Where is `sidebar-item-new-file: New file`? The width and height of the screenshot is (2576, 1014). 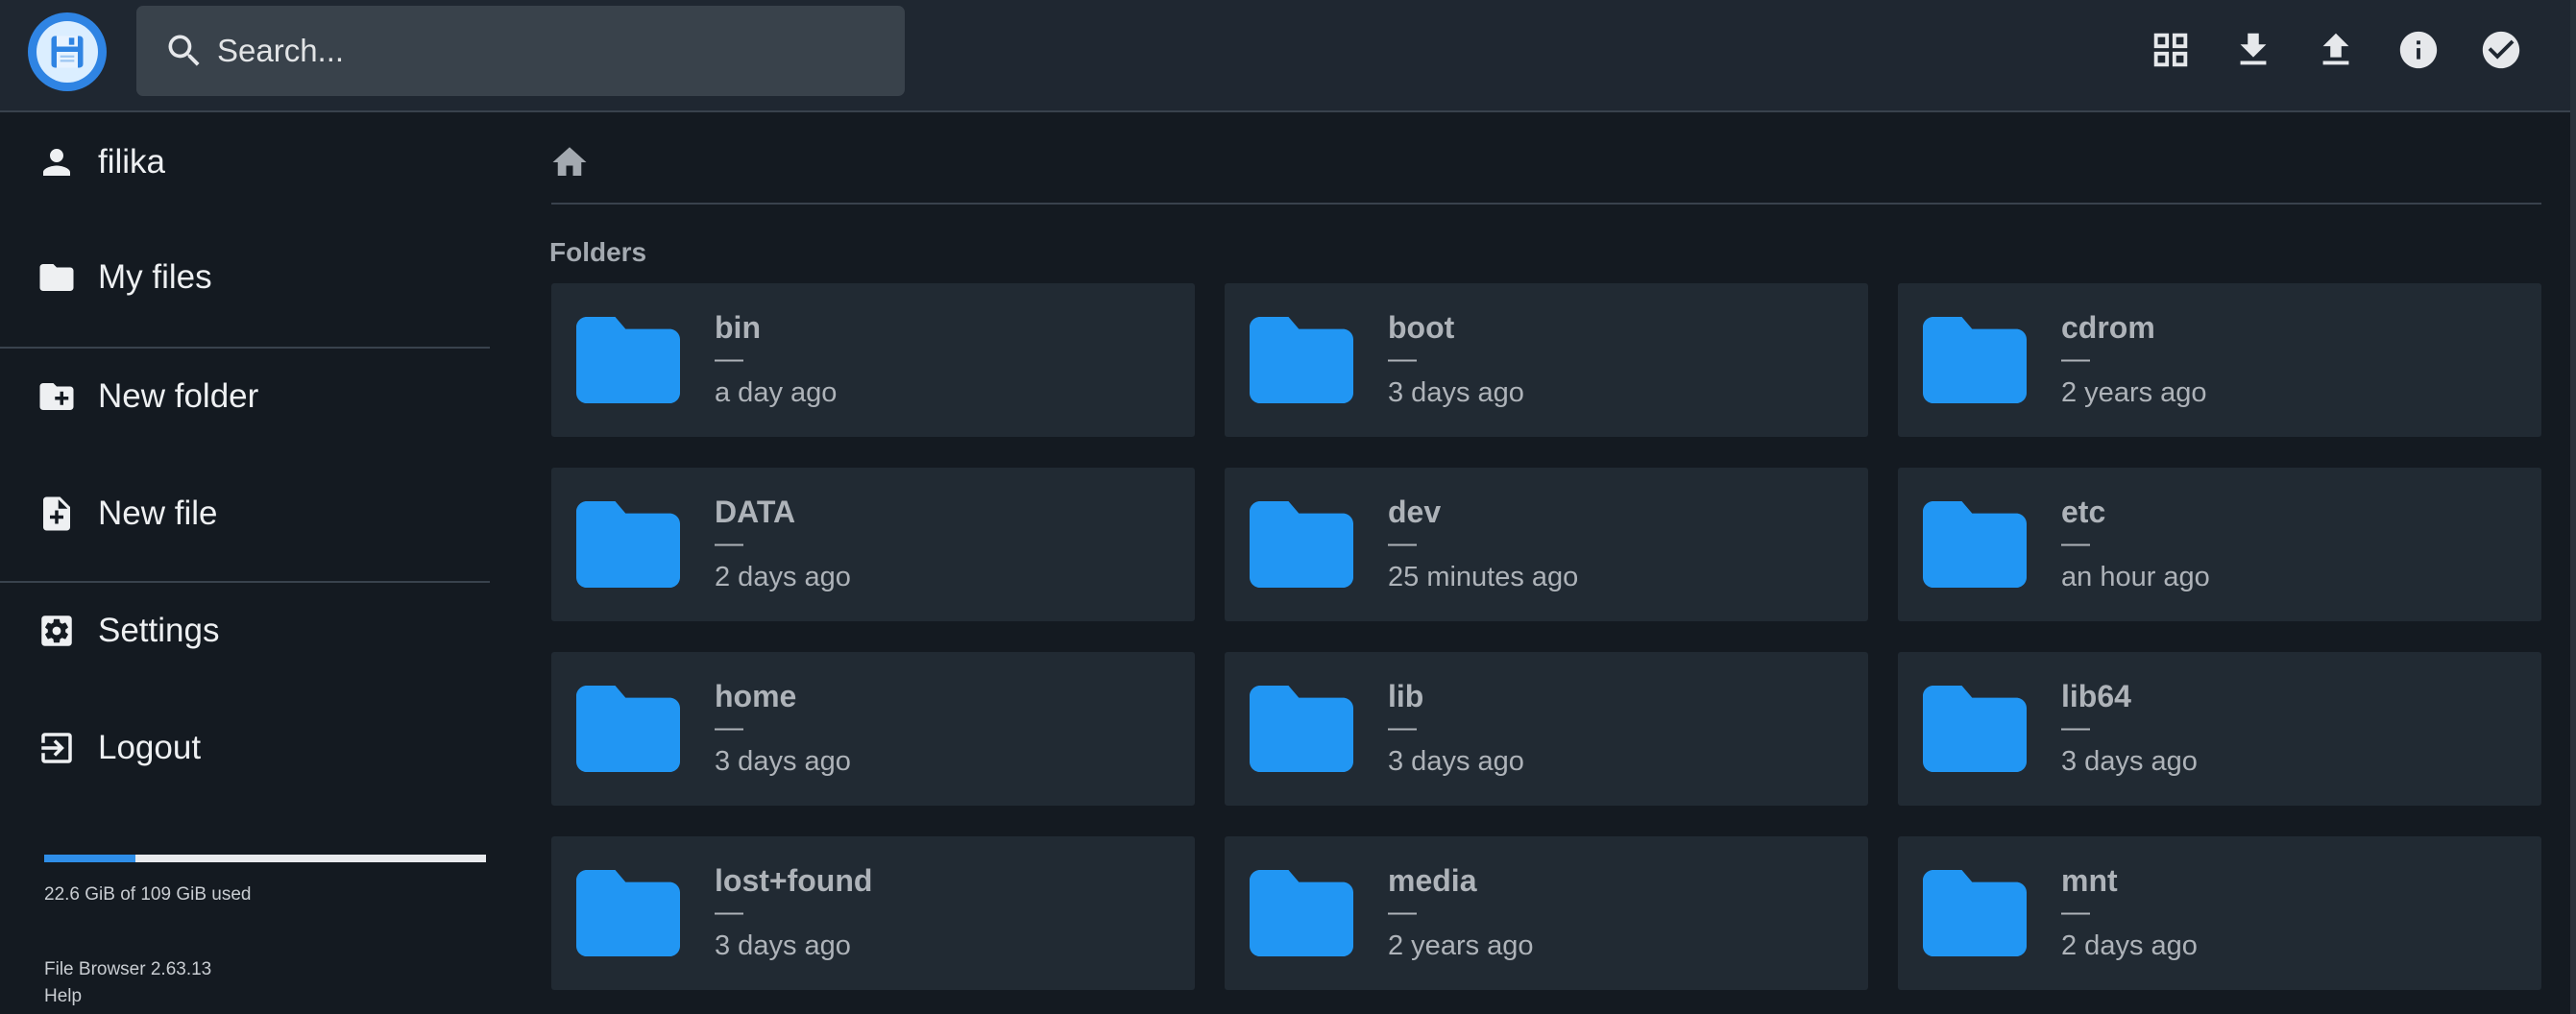 sidebar-item-new-file: New file is located at coordinates (245, 514).